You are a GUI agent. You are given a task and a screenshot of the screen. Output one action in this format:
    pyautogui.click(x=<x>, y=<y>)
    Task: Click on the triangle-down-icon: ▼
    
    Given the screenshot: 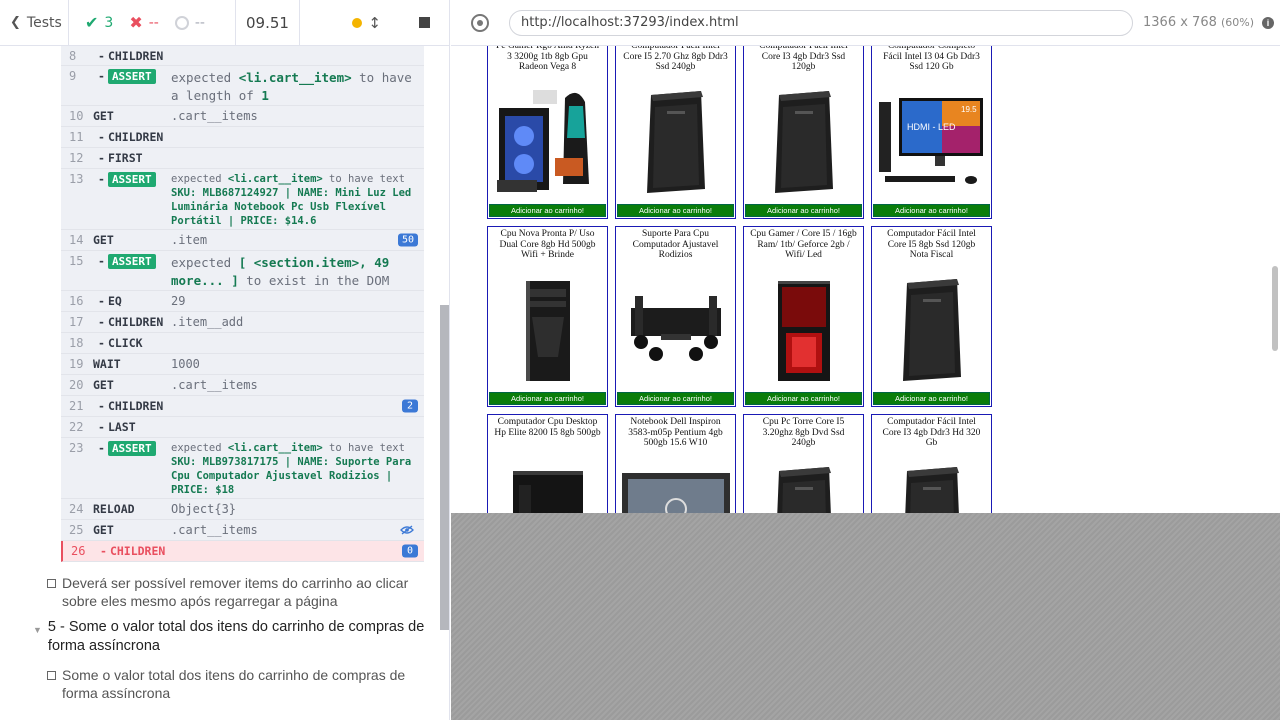 What is the action you would take?
    pyautogui.click(x=37, y=630)
    